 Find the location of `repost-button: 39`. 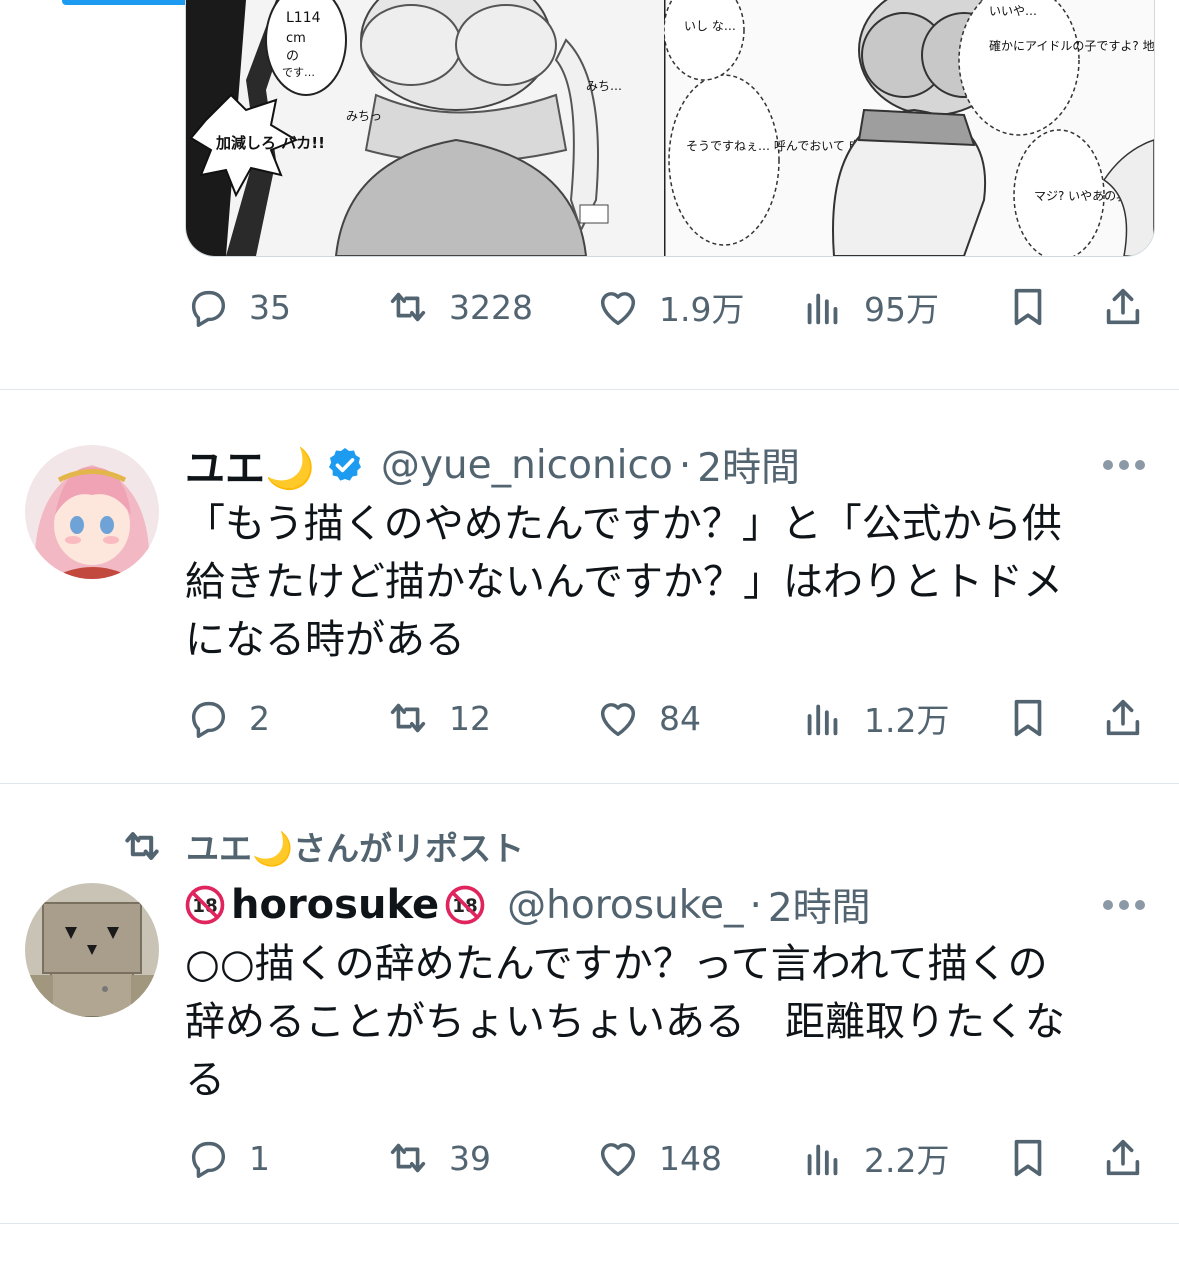

repost-button: 39 is located at coordinates (438, 1158).